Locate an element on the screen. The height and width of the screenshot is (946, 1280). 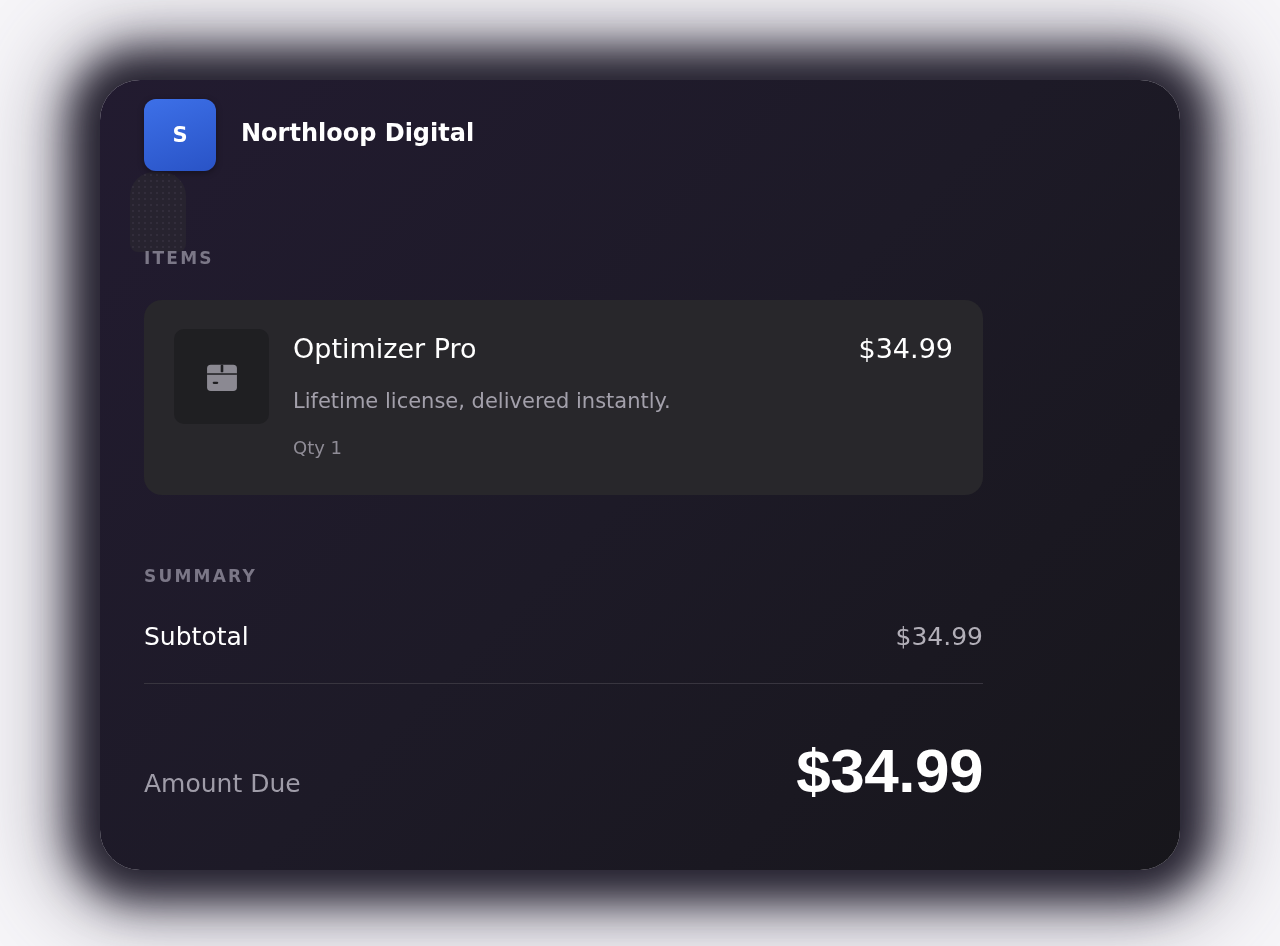
product-quantity: Qty 1 is located at coordinates (318, 448).